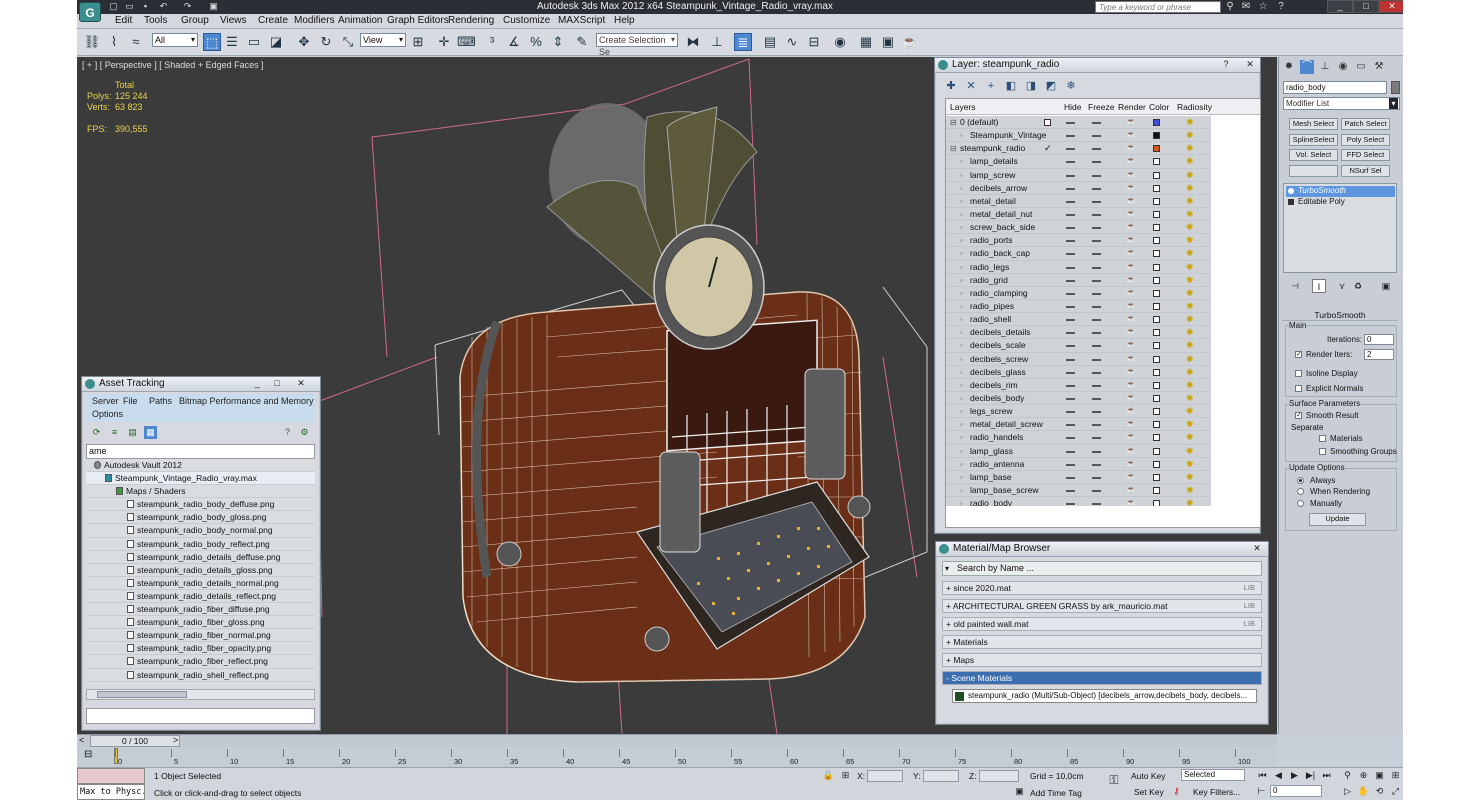 Image resolution: width=1480 pixels, height=800 pixels. Describe the element at coordinates (130, 401) in the screenshot. I see `asset-menu-file: File` at that location.